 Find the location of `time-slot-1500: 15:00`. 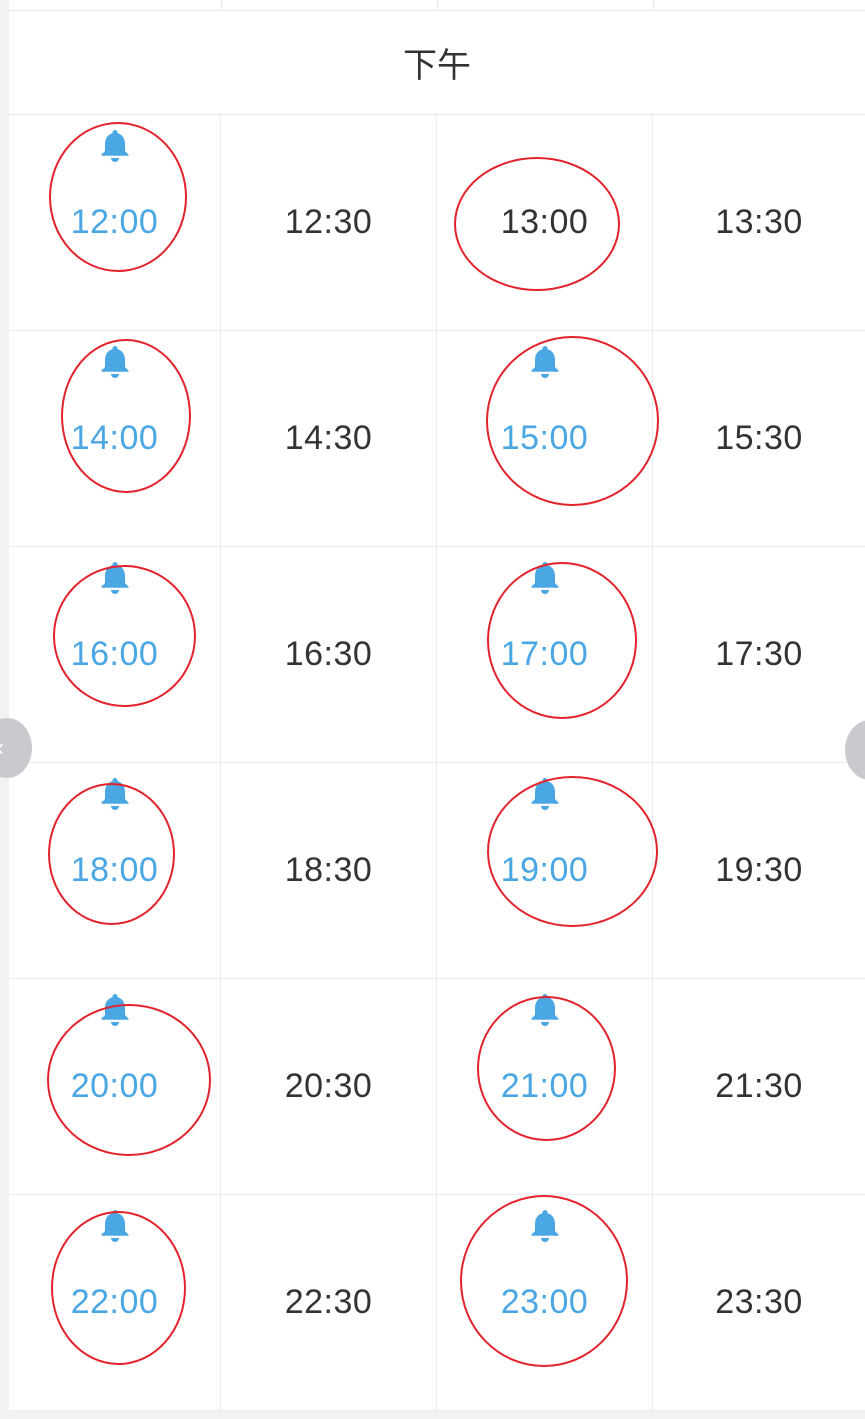

time-slot-1500: 15:00 is located at coordinates (548, 439).